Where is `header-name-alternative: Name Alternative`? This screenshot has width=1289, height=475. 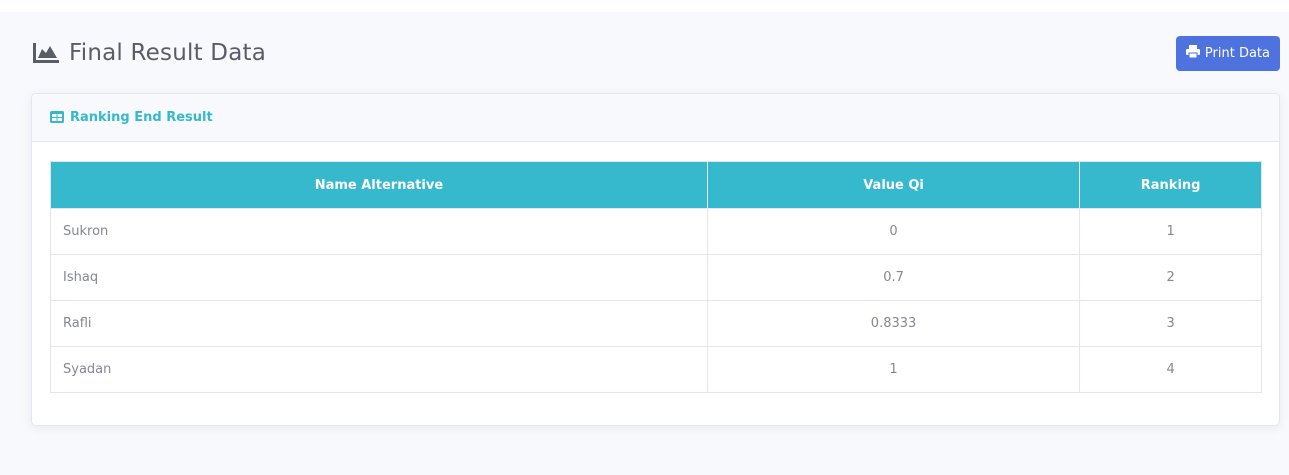
header-name-alternative: Name Alternative is located at coordinates (379, 185).